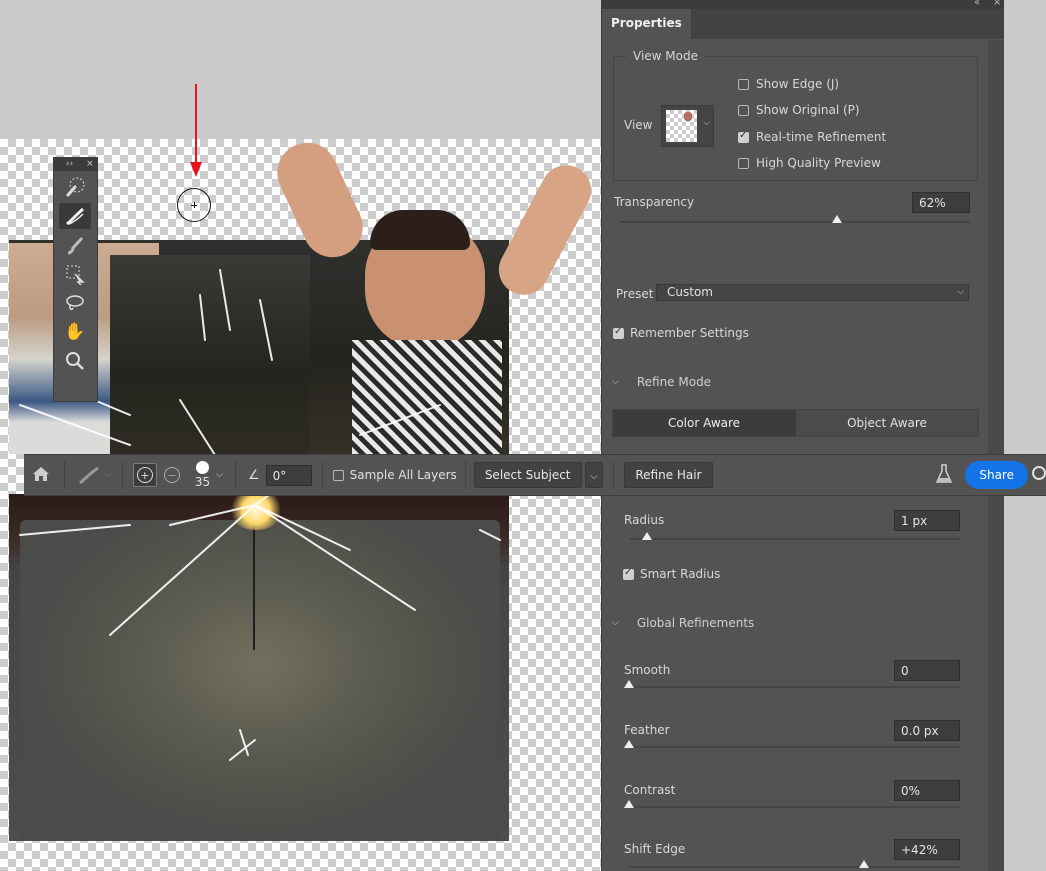  Describe the element at coordinates (792, 744) in the screenshot. I see `feather-slider` at that location.